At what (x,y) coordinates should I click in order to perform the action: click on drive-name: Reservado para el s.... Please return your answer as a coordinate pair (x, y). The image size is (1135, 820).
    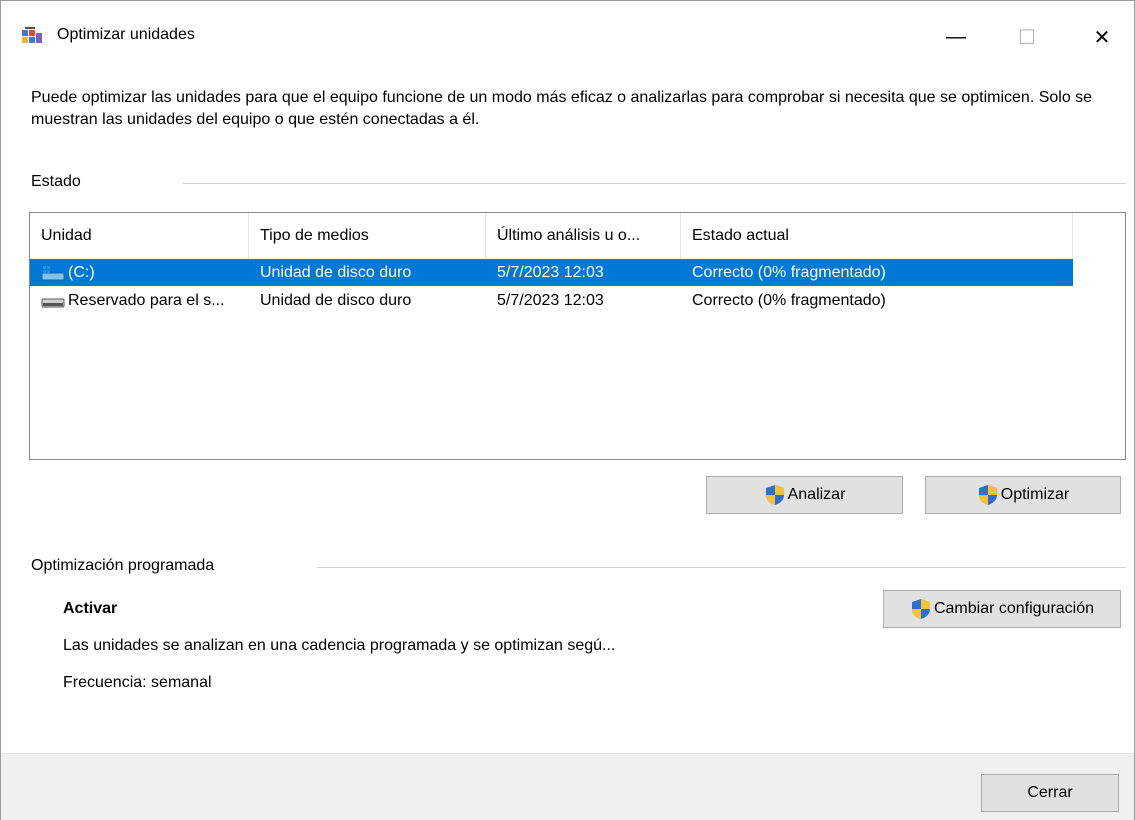
    Looking at the image, I should click on (146, 300).